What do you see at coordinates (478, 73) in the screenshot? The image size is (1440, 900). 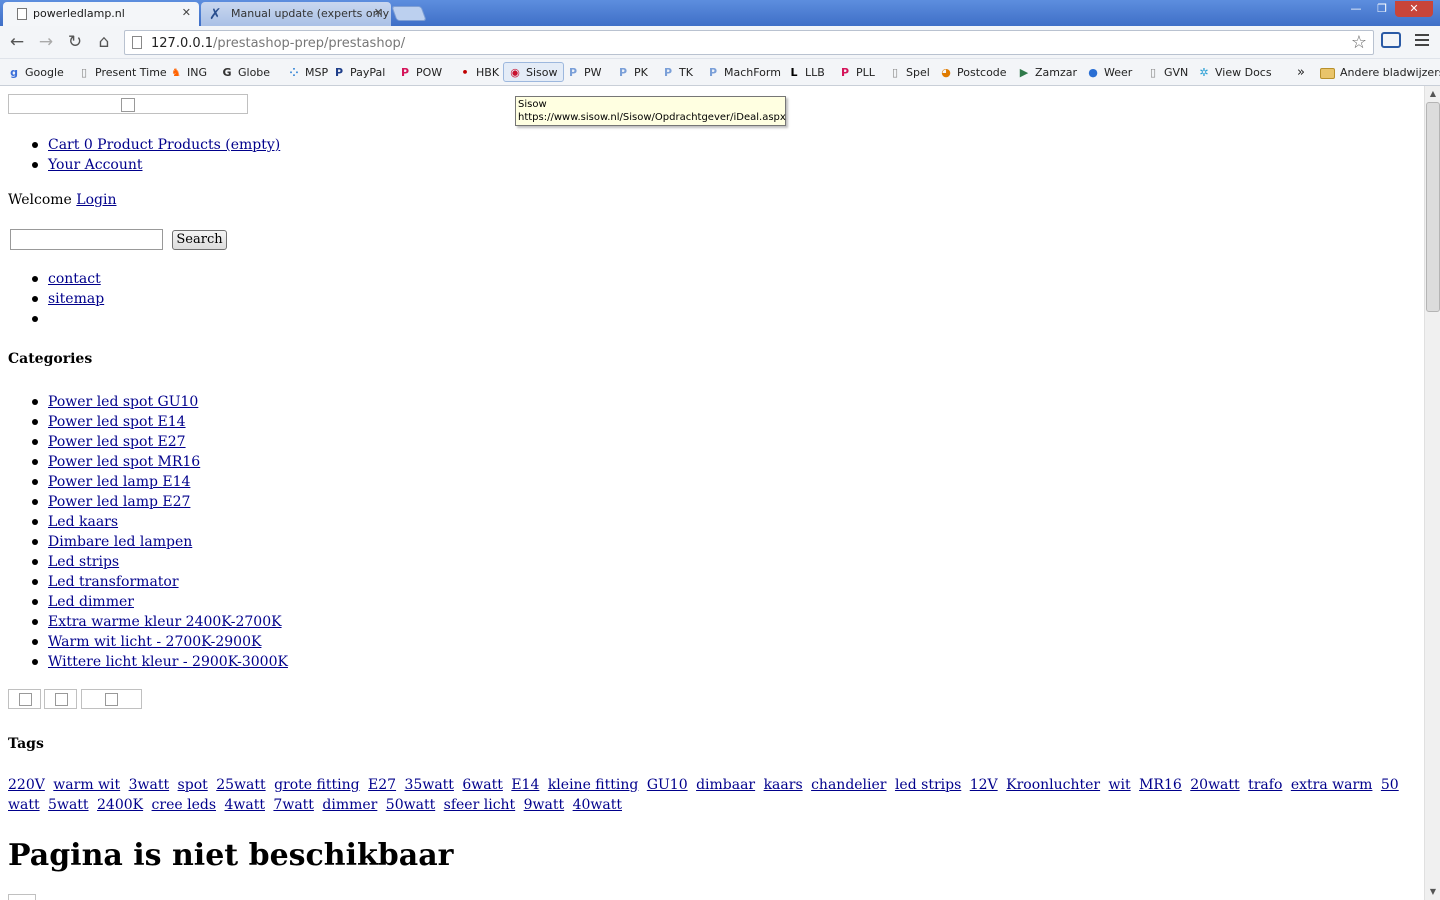 I see `bookmark-hbk: • HBK` at bounding box center [478, 73].